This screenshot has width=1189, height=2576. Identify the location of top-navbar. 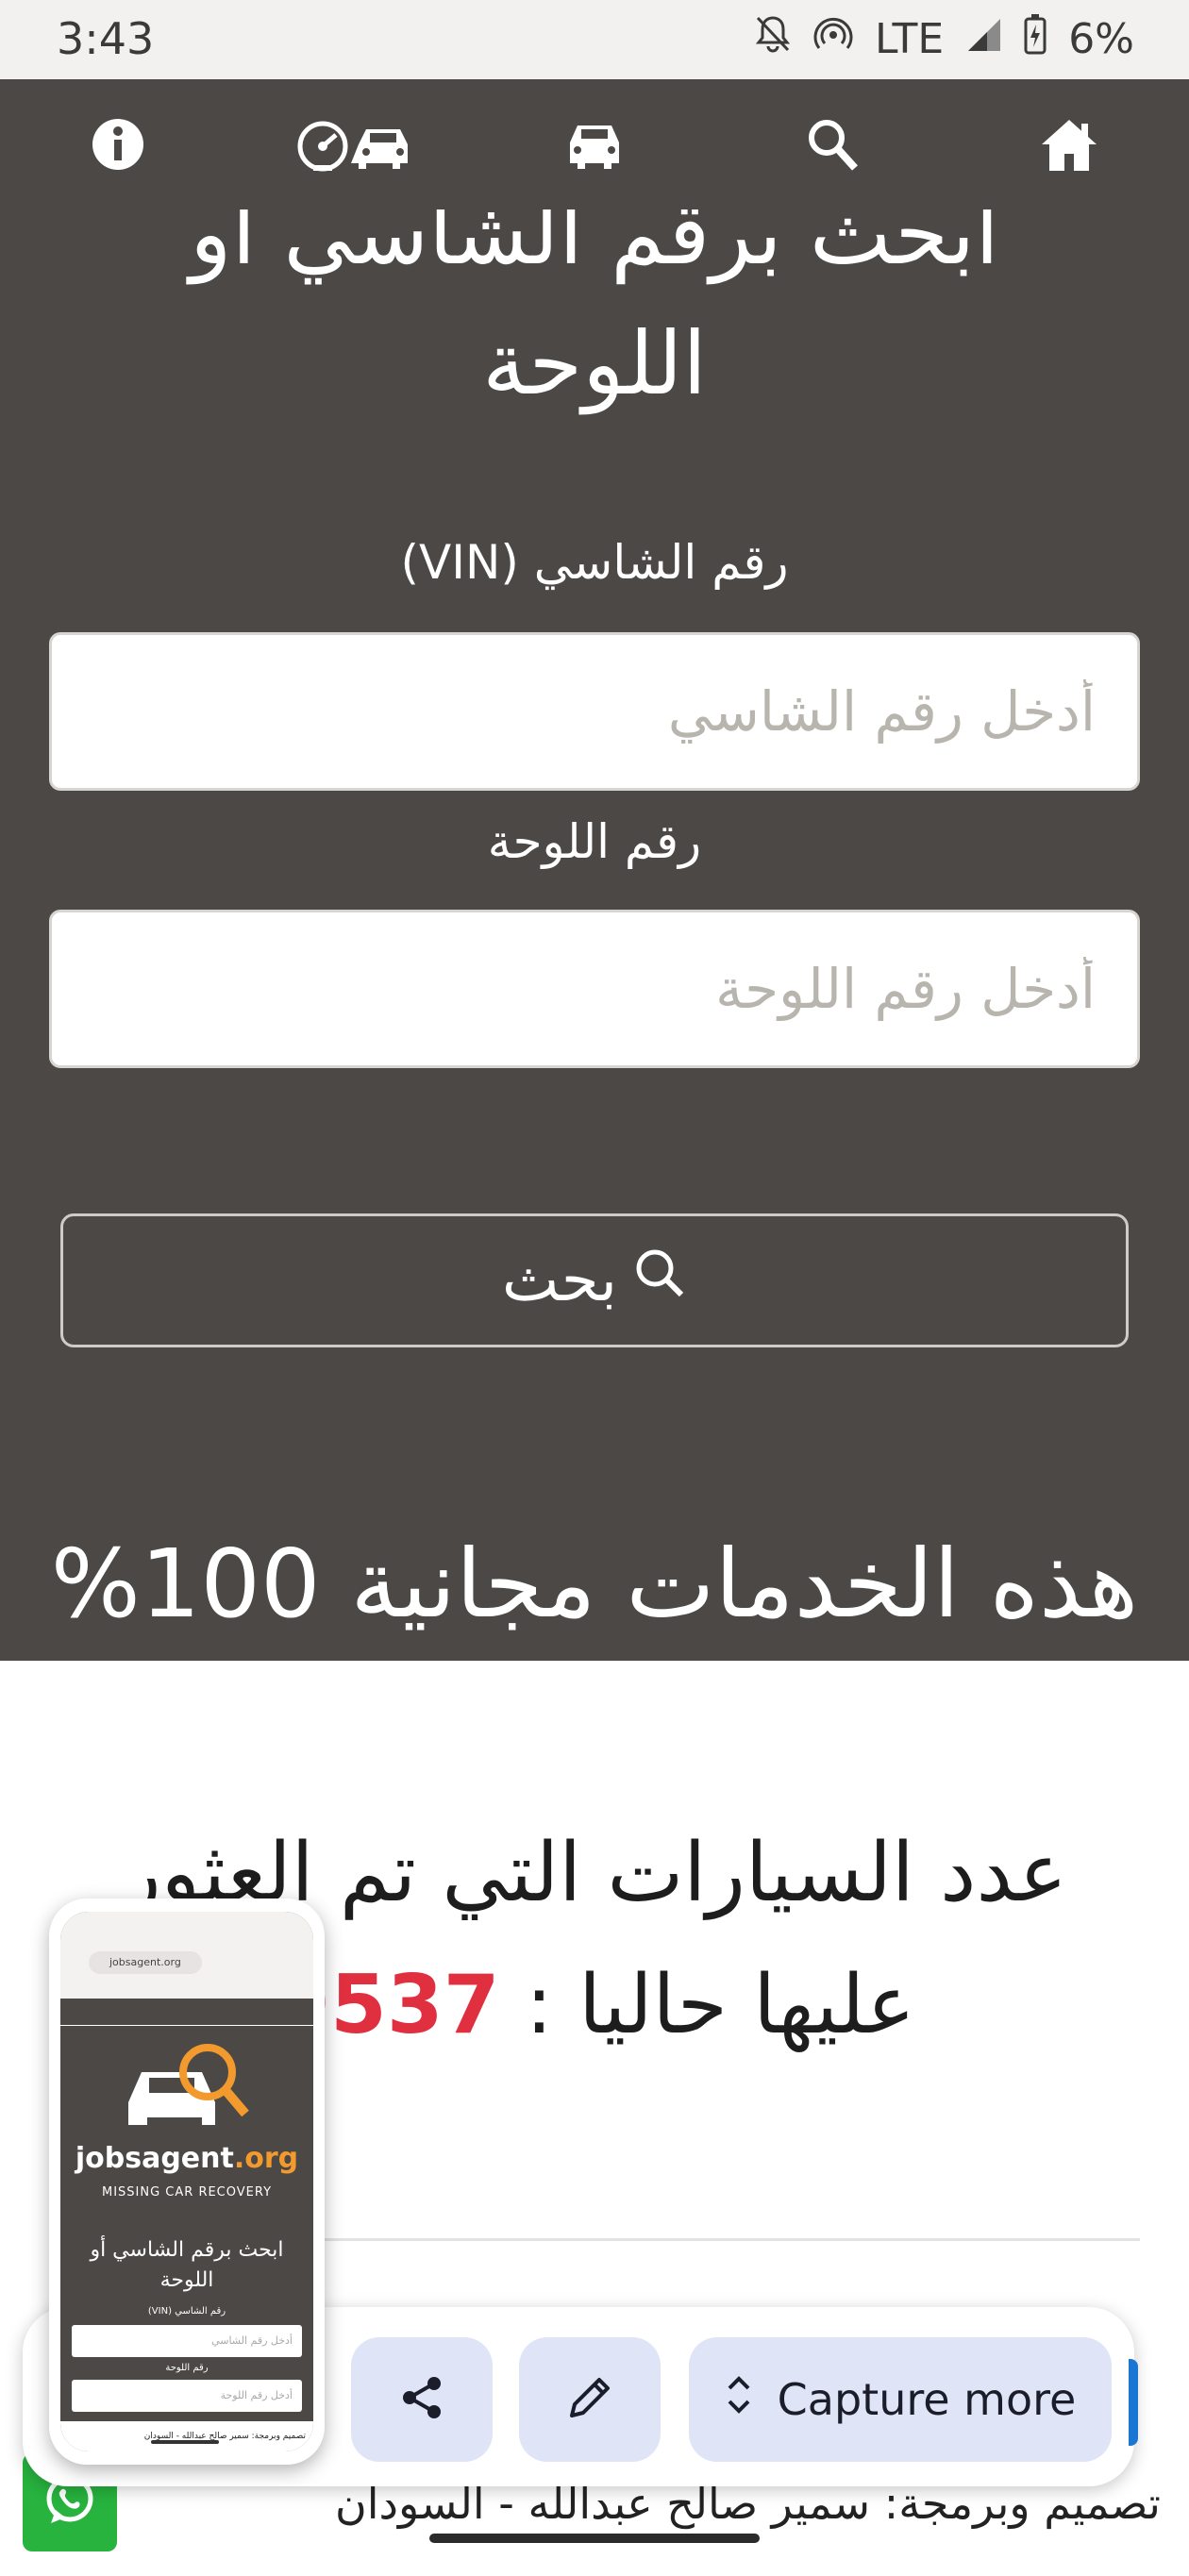
(594, 145).